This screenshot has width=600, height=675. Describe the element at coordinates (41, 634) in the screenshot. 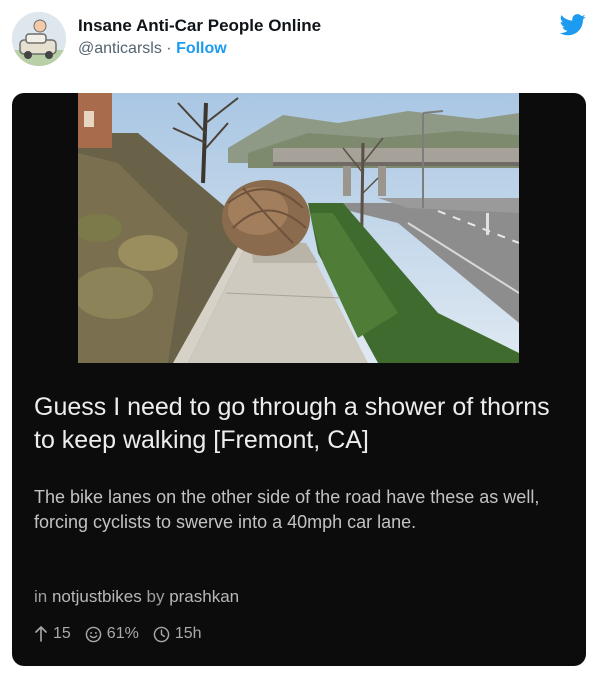

I see `arrow-up-icon` at that location.